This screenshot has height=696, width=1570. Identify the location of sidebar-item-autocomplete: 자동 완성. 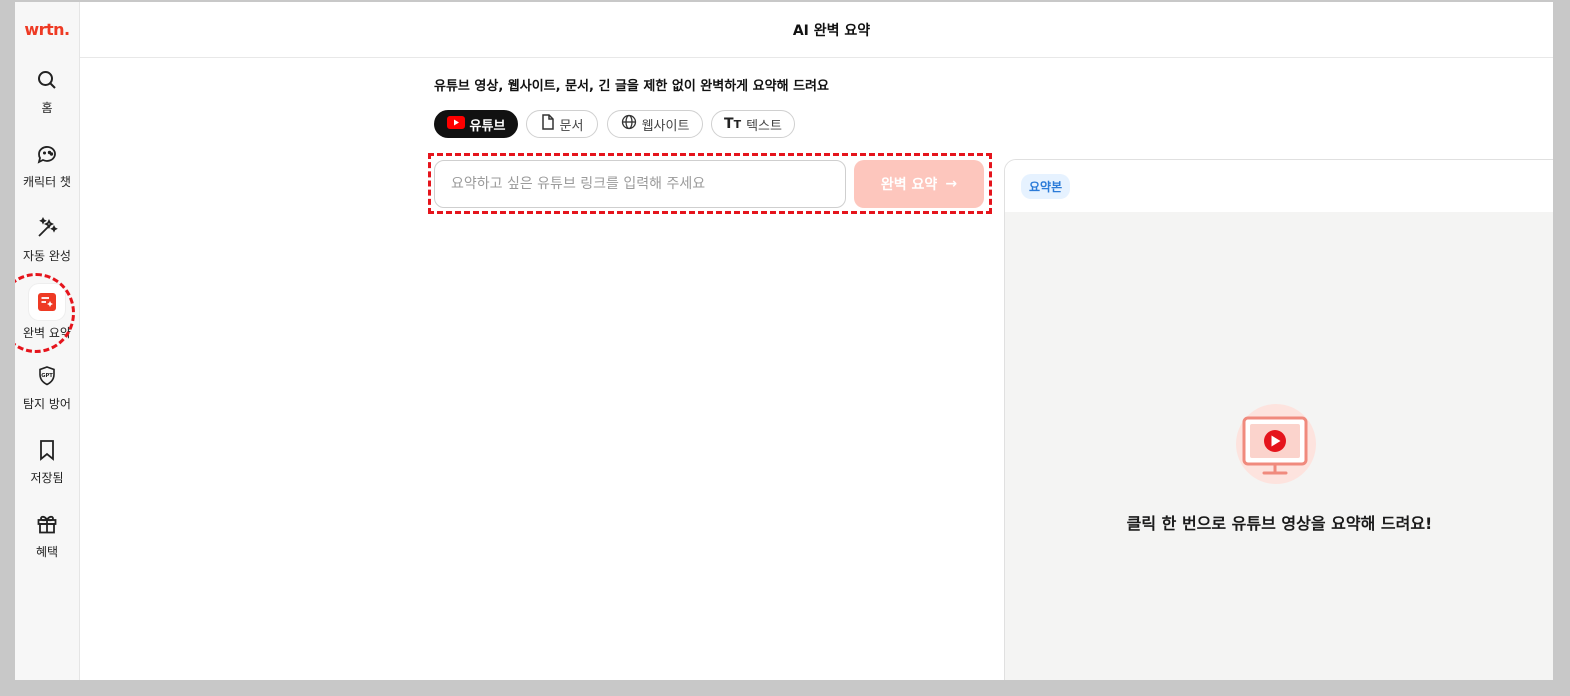
(47, 240).